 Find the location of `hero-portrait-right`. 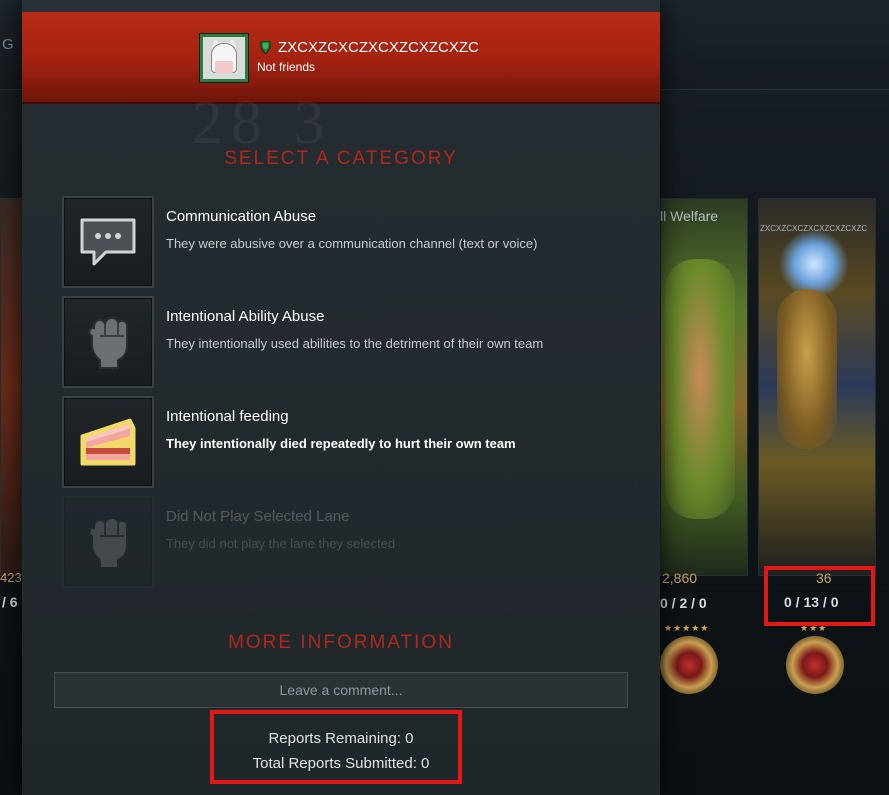

hero-portrait-right is located at coordinates (807, 369).